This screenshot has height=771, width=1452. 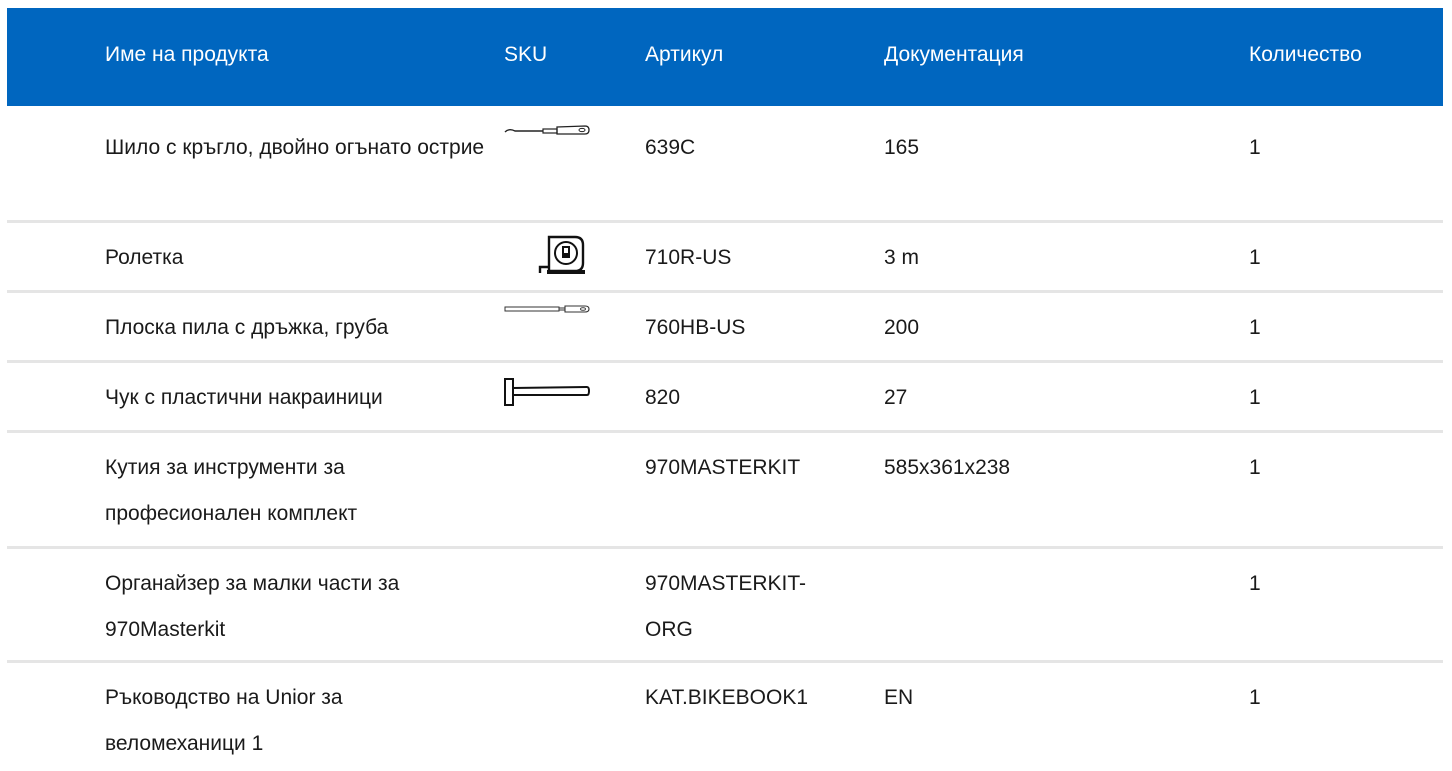 What do you see at coordinates (899, 697) in the screenshot?
I see `documentation: EN` at bounding box center [899, 697].